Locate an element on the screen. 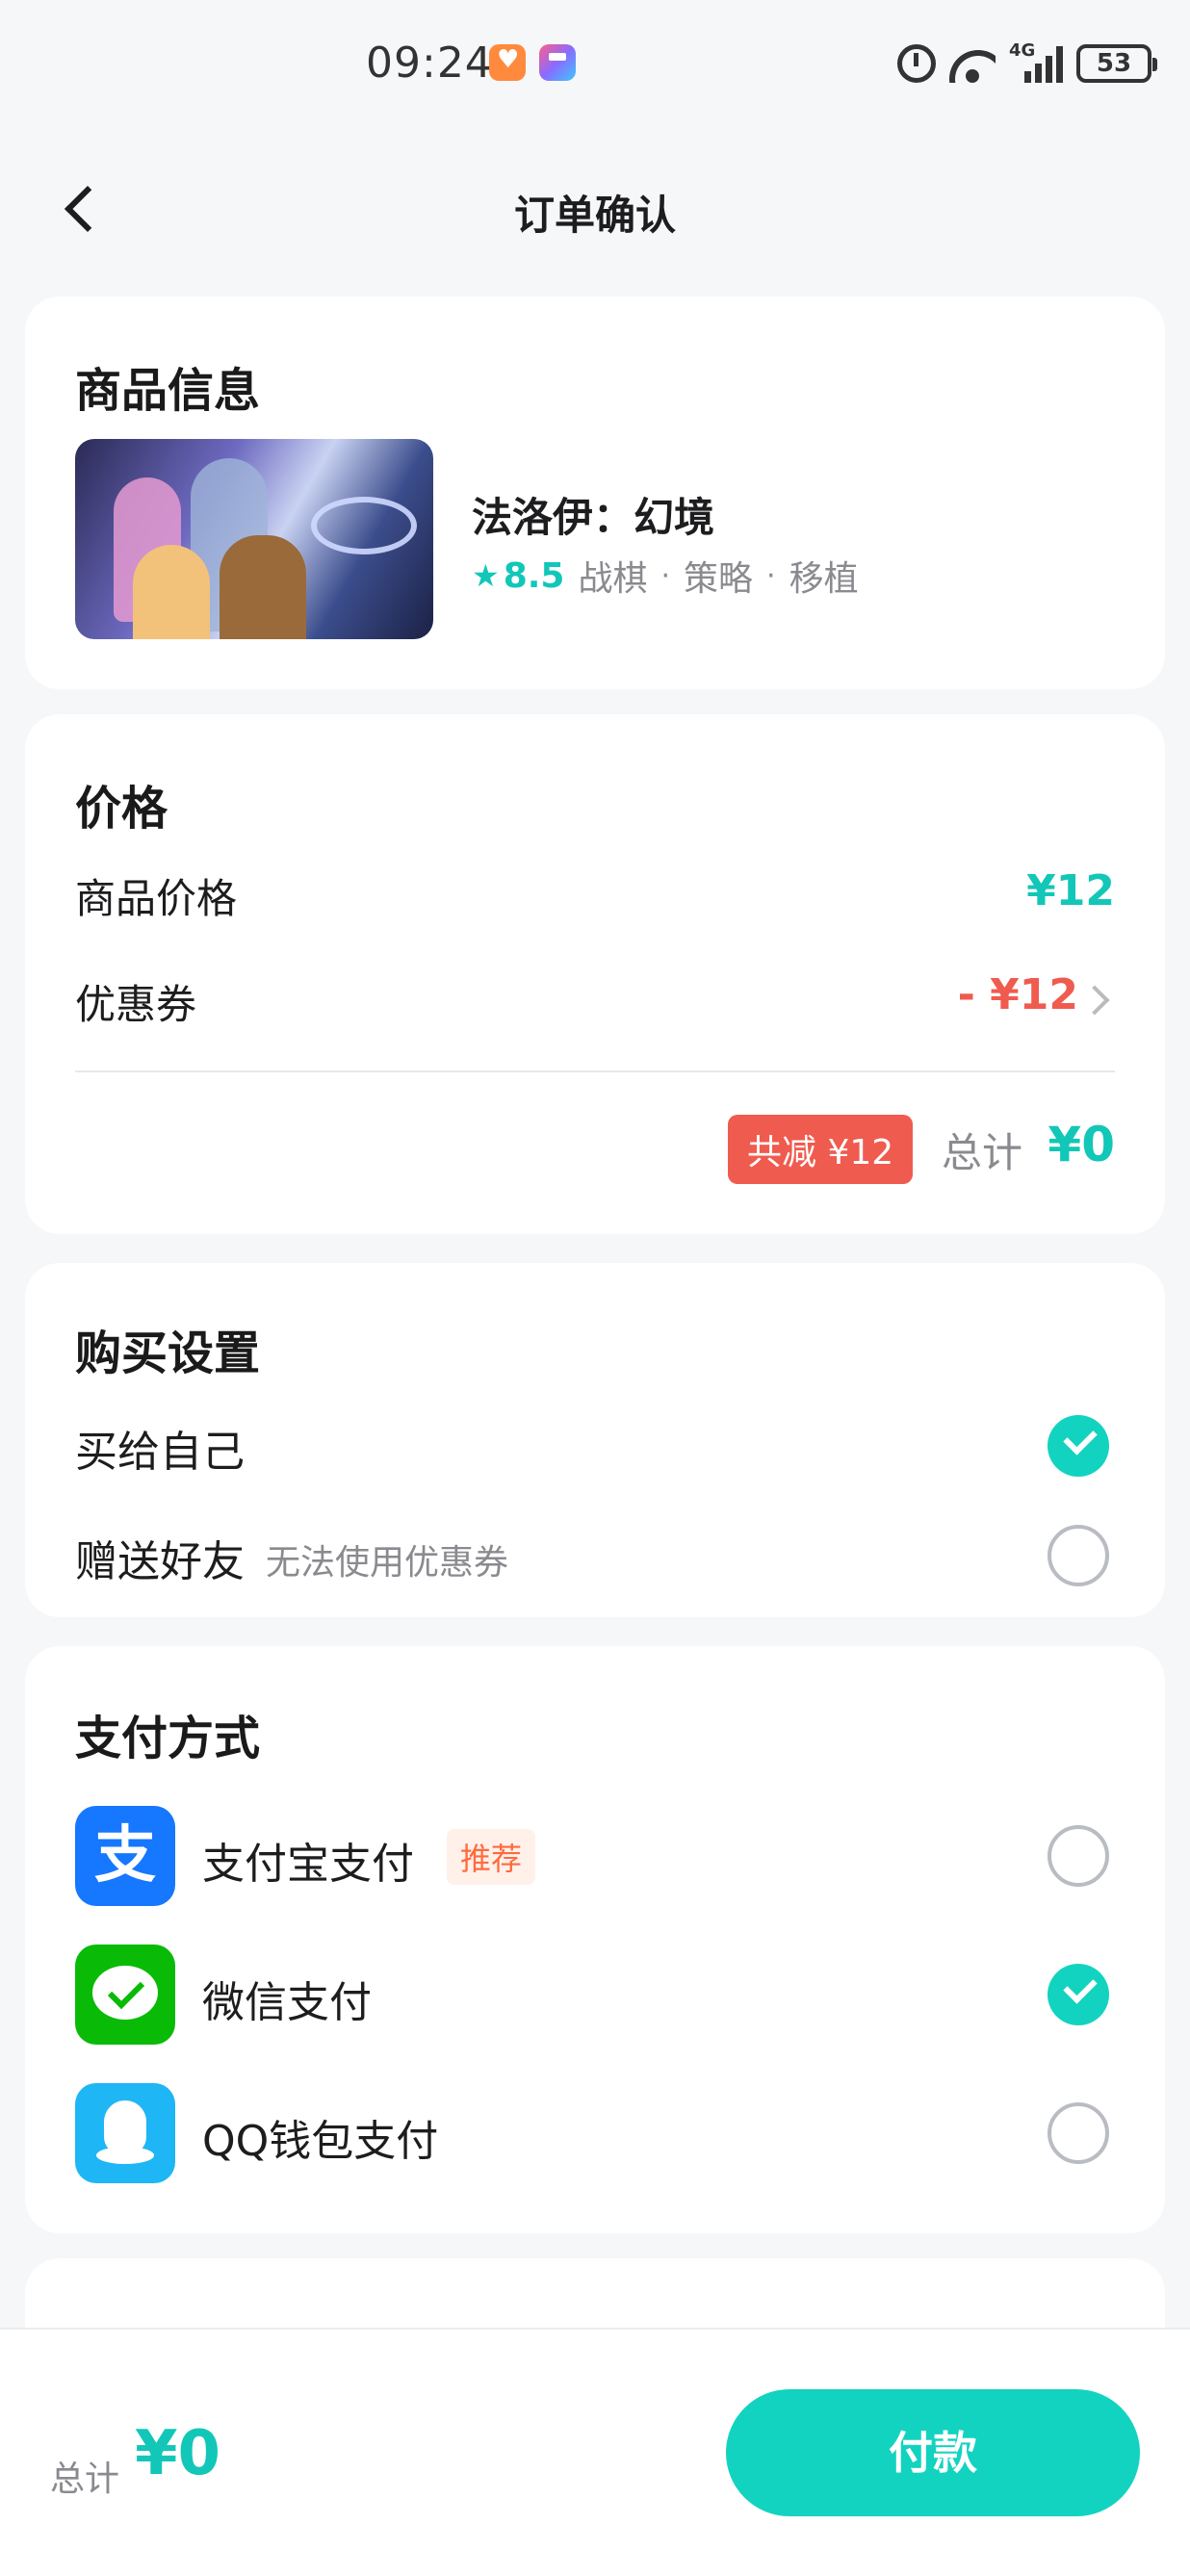 The image size is (1190, 2576). status-indicators: 4G 53 is located at coordinates (1027, 64).